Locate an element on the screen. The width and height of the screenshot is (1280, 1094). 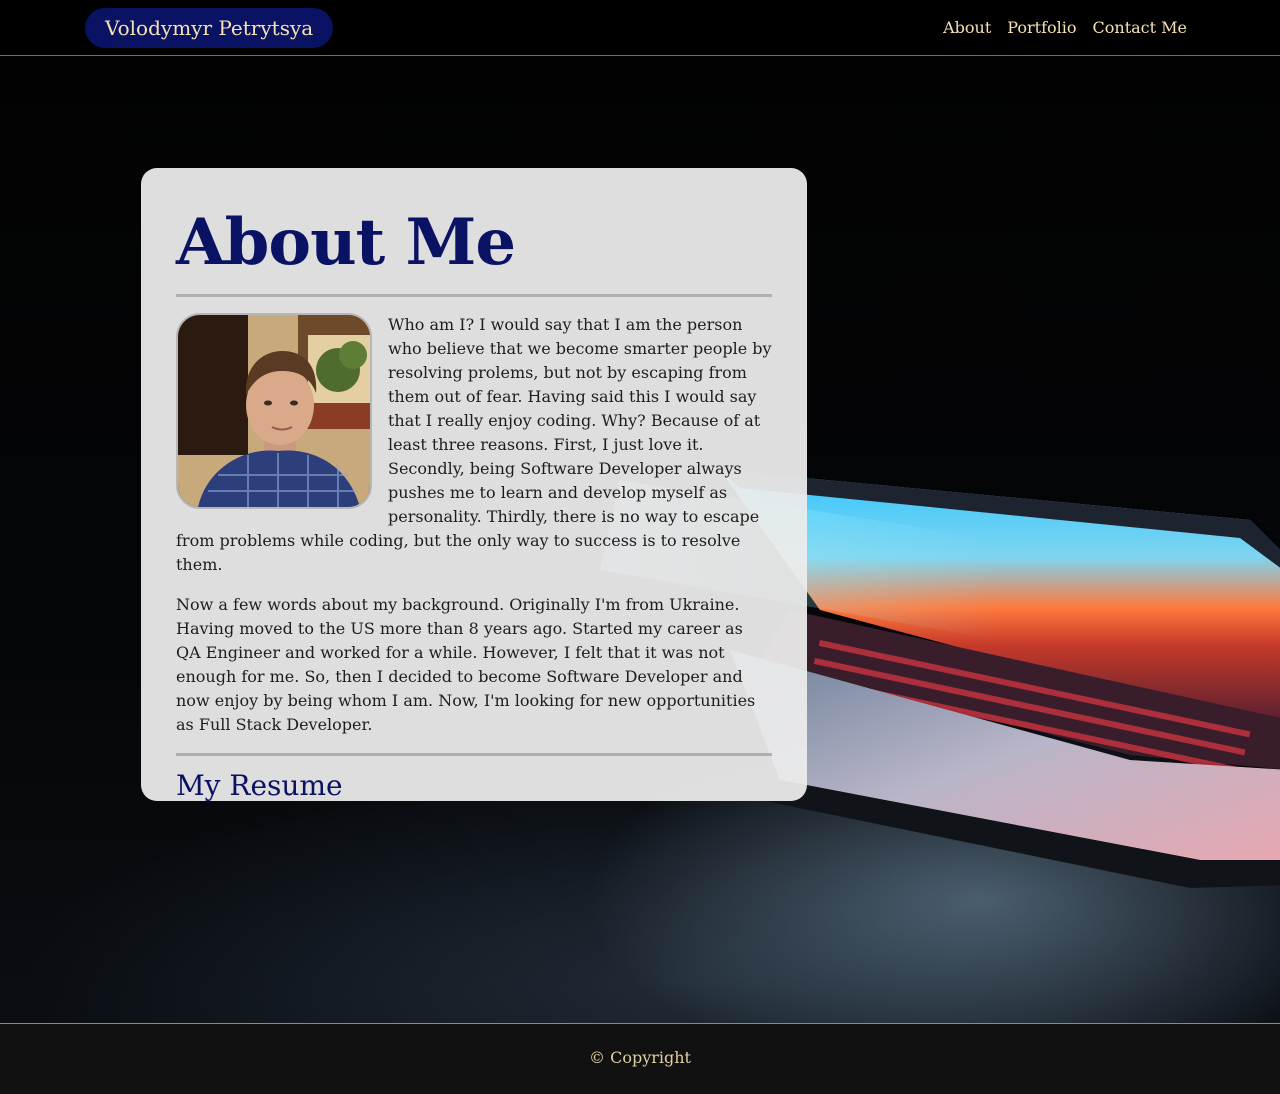
nav-links: About Portfolio Contact Me is located at coordinates (1065, 28).